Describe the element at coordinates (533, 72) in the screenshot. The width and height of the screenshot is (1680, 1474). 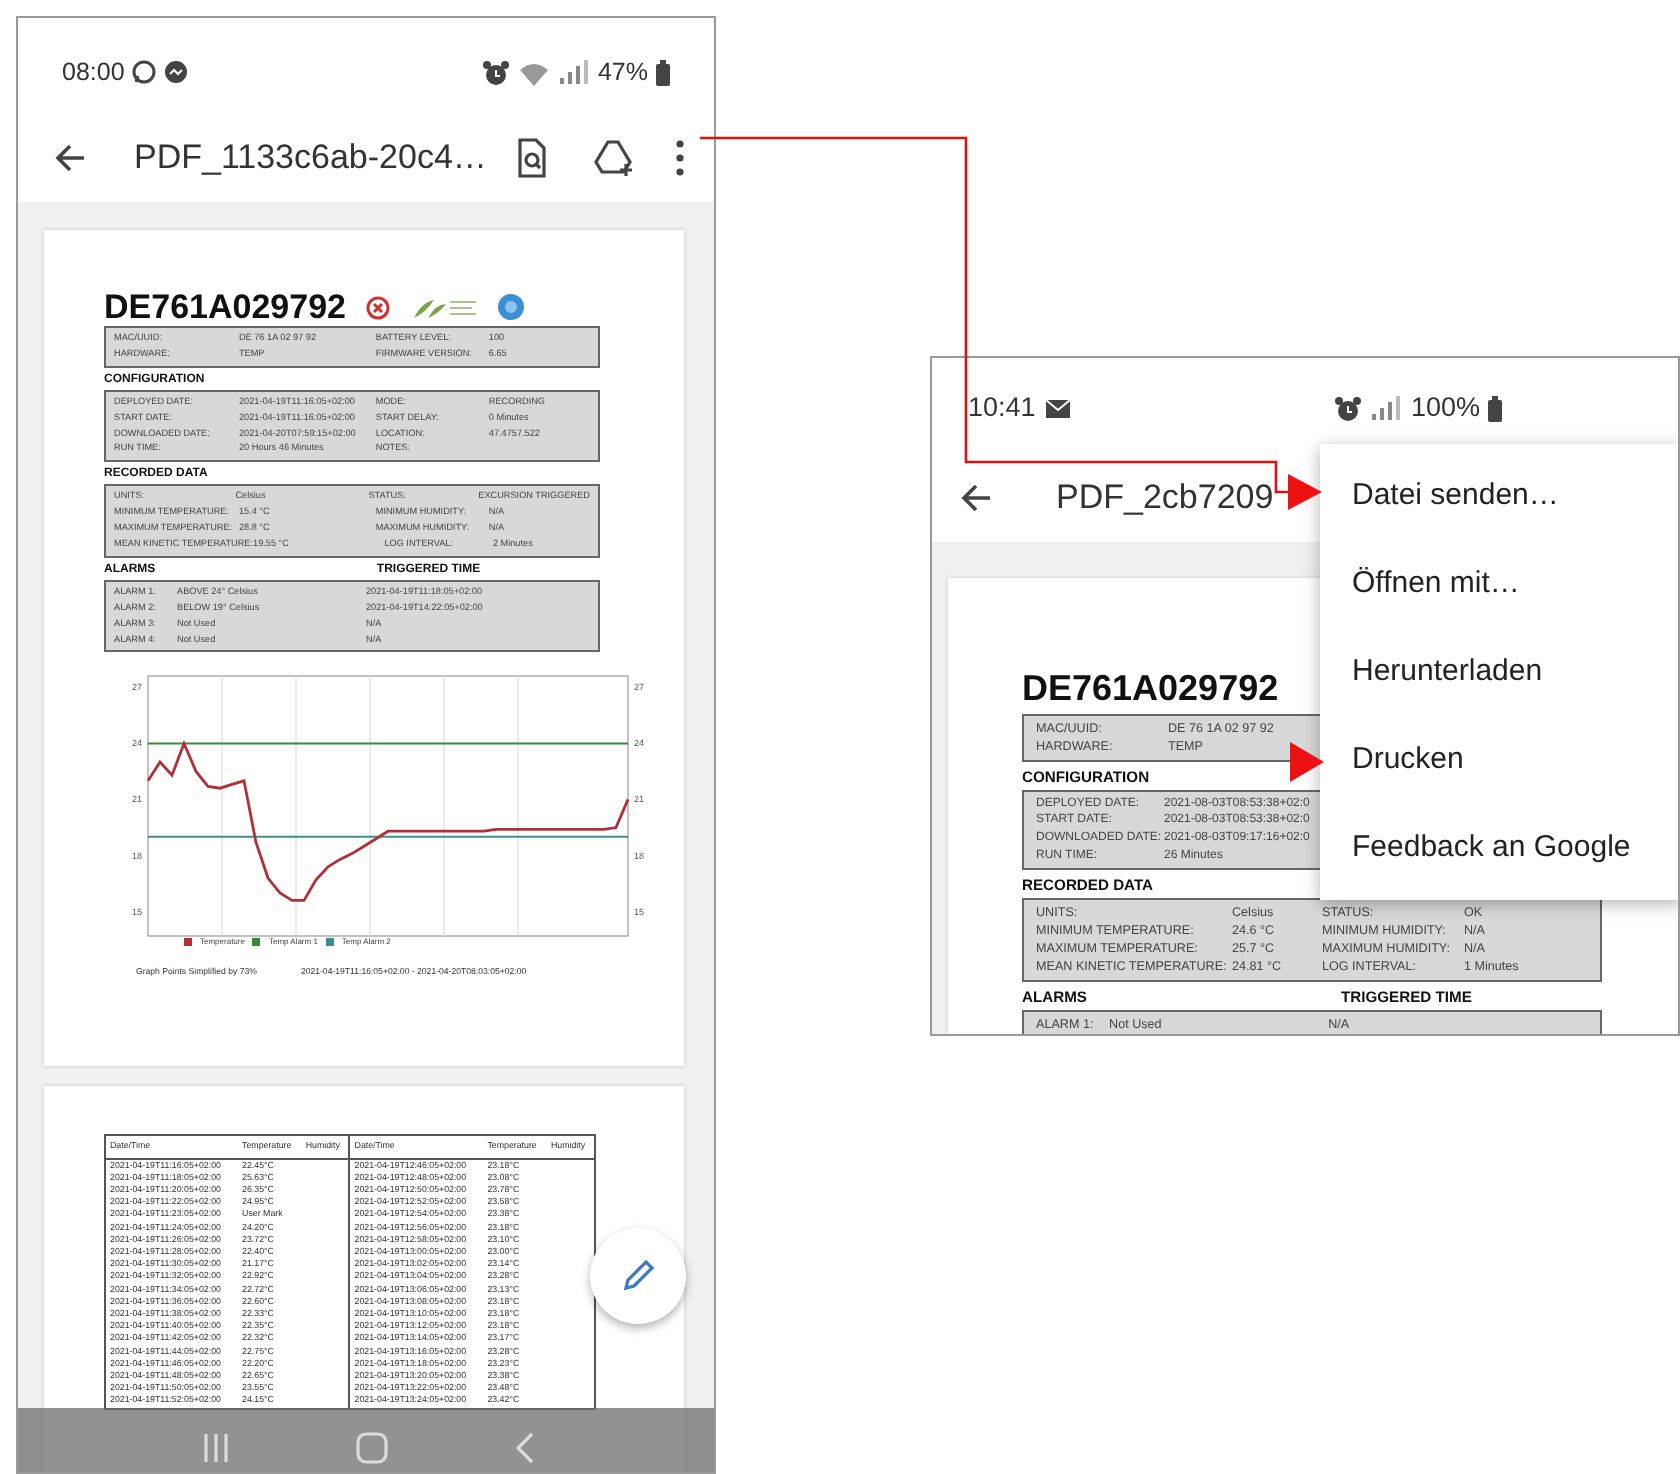
I see `wifi-icon` at that location.